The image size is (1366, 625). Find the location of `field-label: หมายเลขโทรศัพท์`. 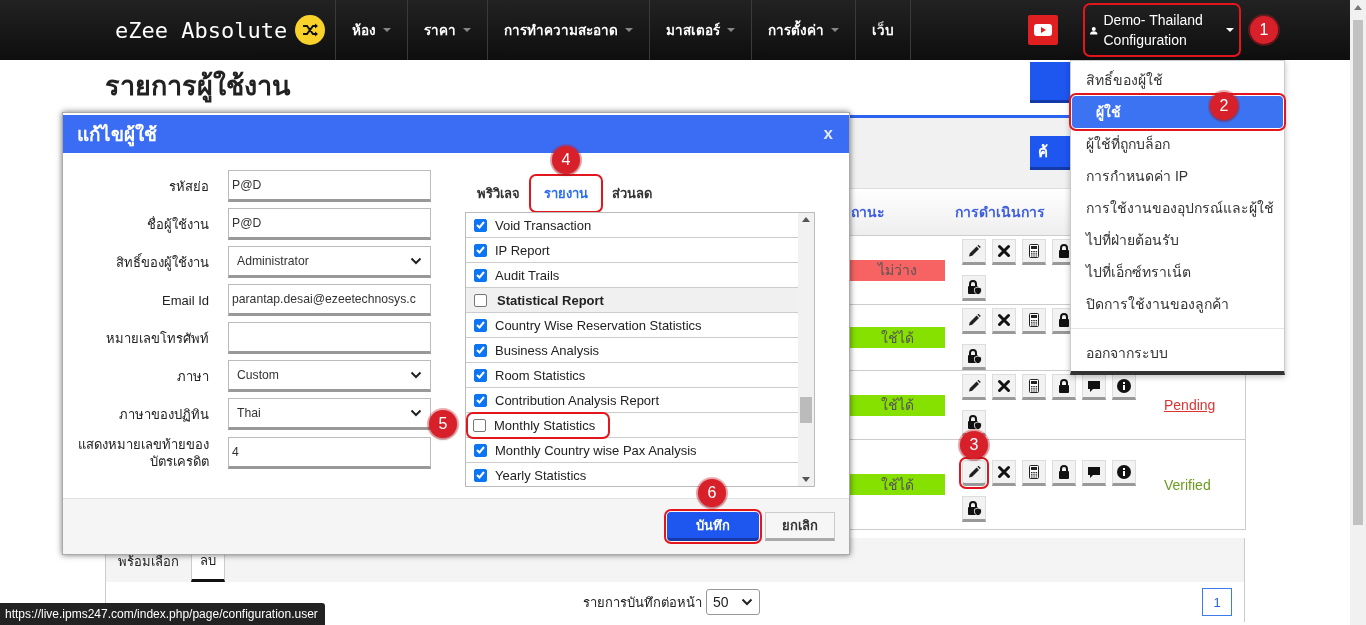

field-label: หมายเลขโทรศัพท์ is located at coordinates (157, 338).